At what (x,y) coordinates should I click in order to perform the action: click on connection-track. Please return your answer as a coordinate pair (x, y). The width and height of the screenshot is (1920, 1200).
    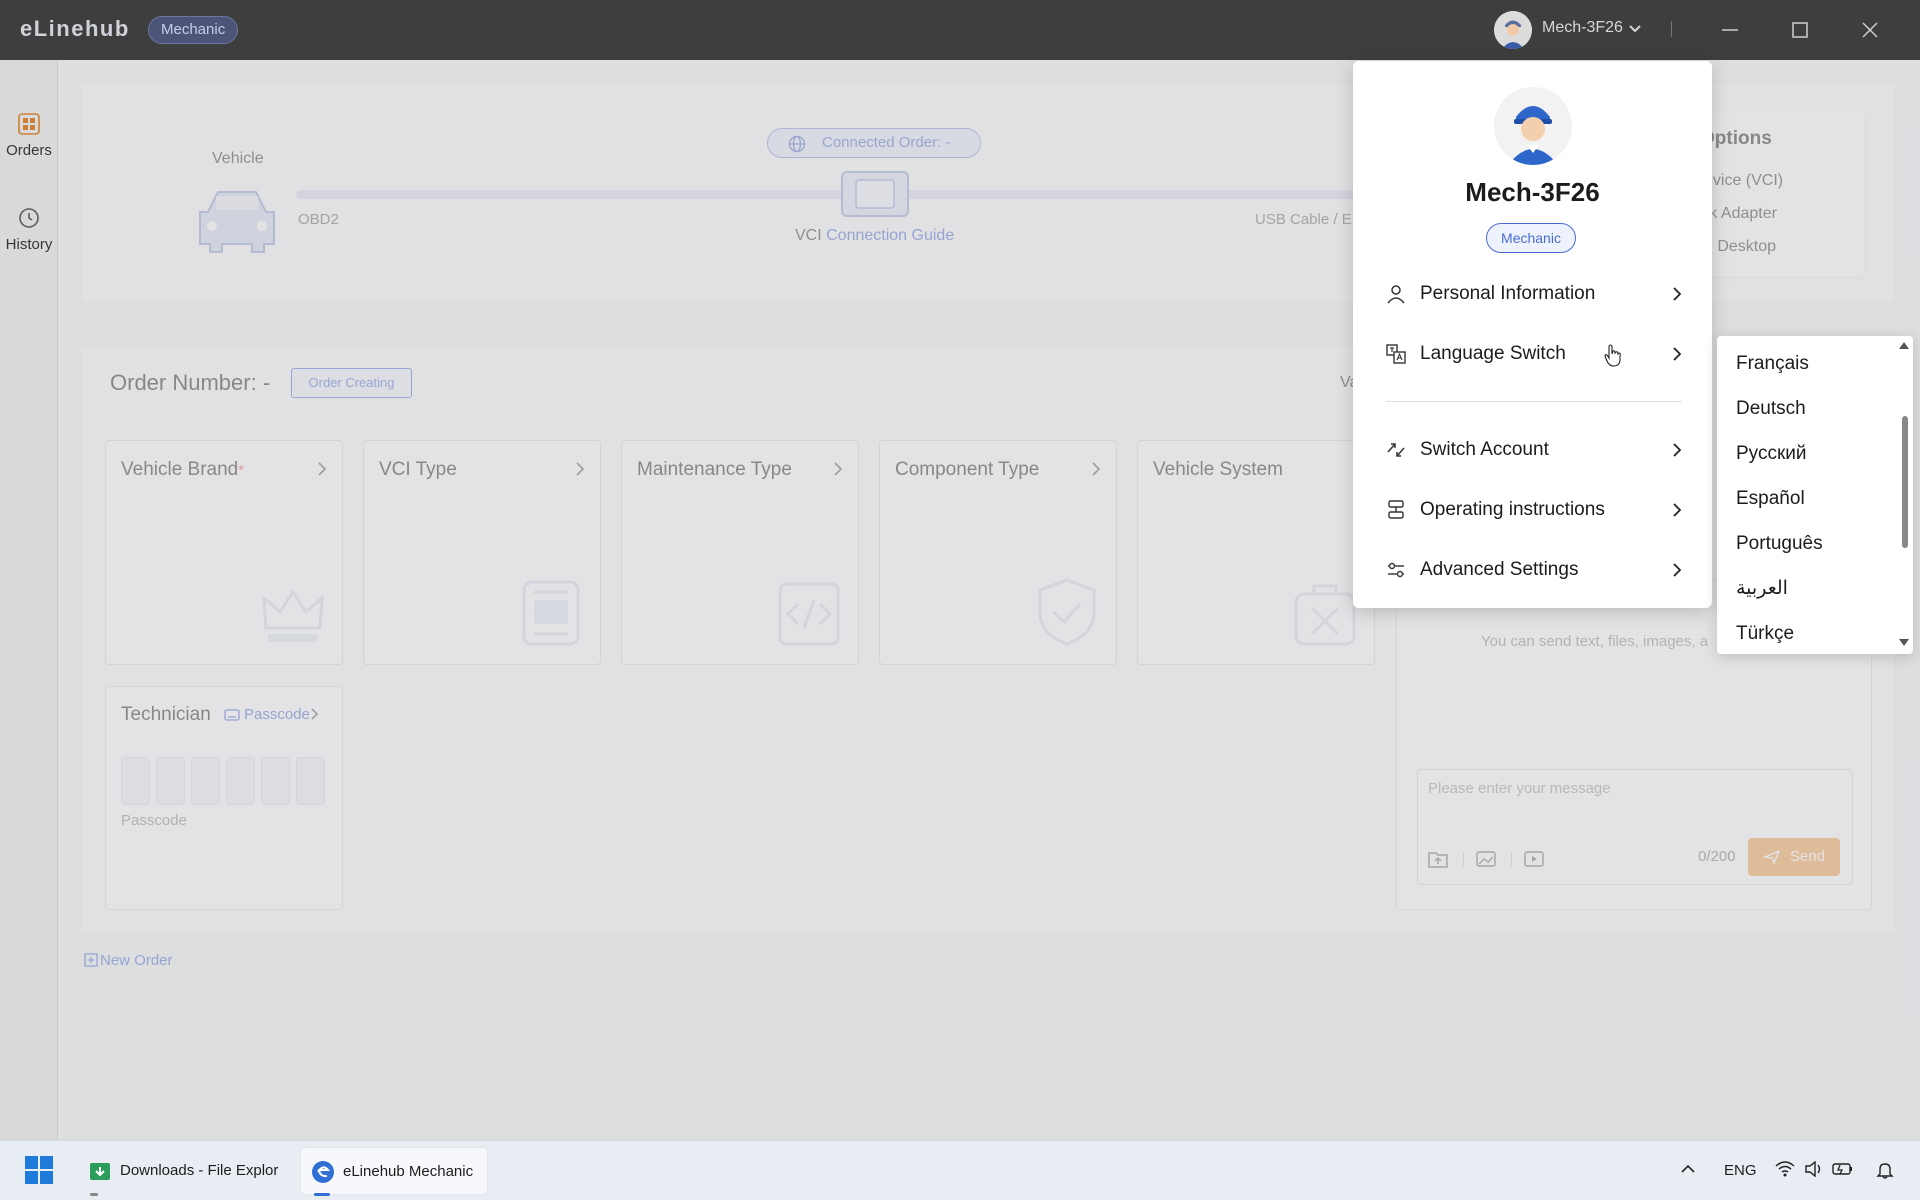
    Looking at the image, I should click on (826, 194).